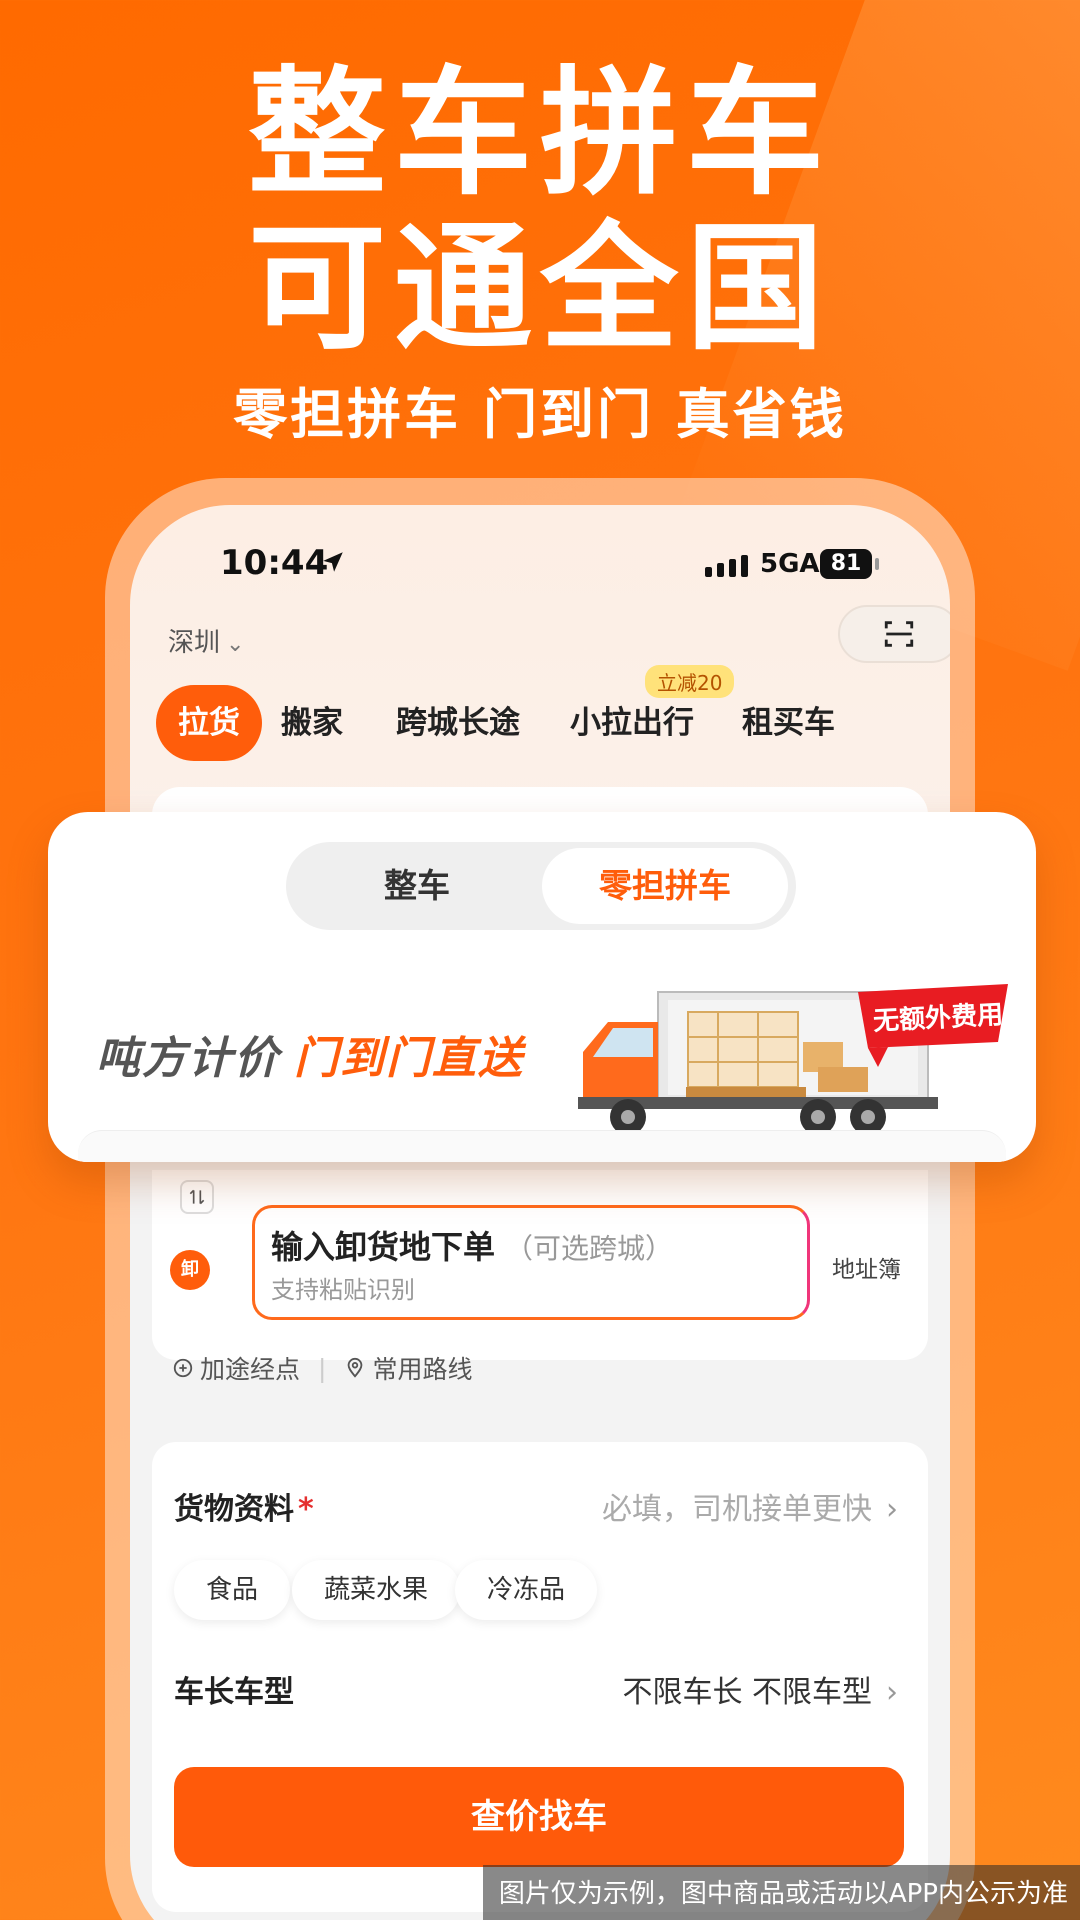  I want to click on hero-title-line2: 可通全国, so click(539, 288).